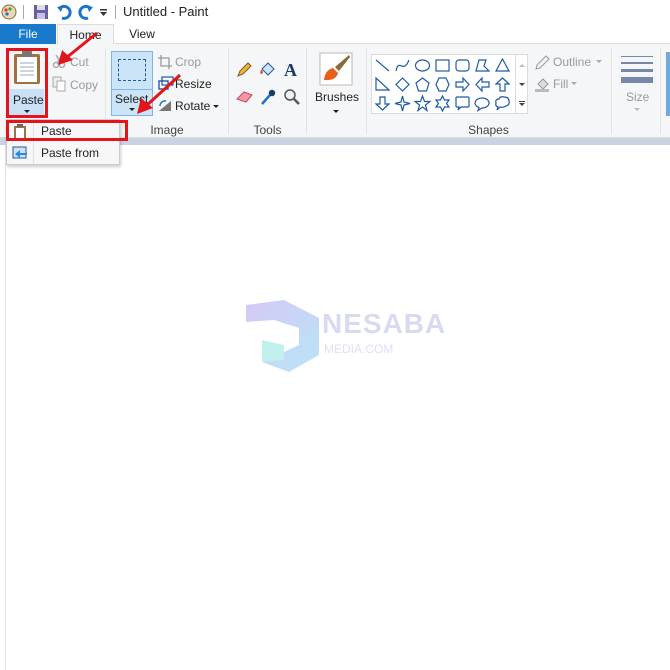 The height and width of the screenshot is (670, 670). I want to click on shape-rounded-rectangular-callout-icon, so click(462, 103).